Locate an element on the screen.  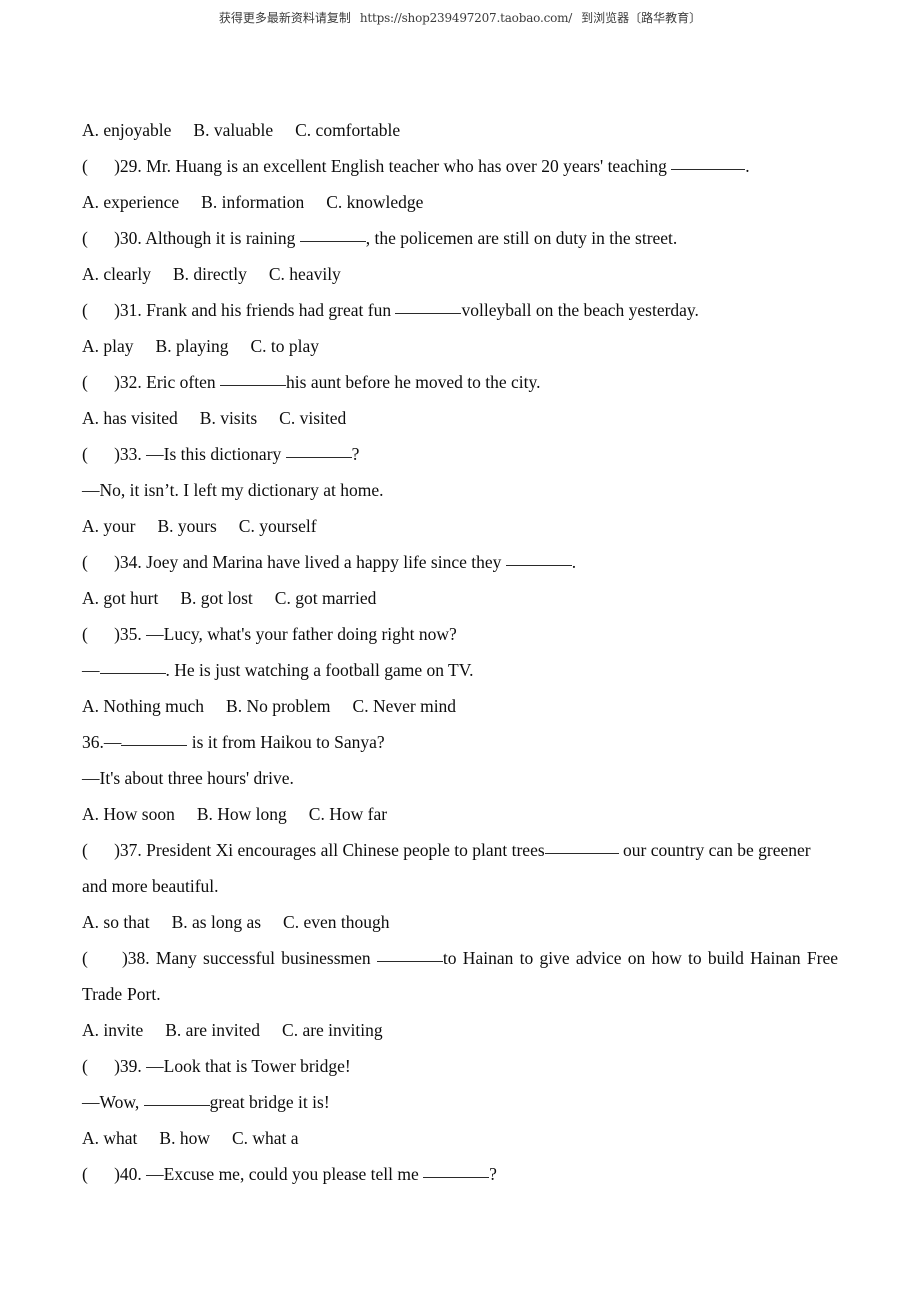
option-b: B. information is located at coordinates (252, 202).